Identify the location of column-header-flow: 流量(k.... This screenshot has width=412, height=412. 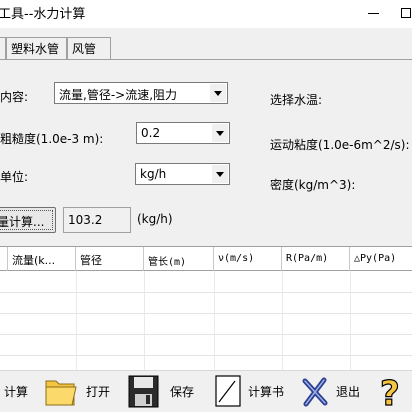
(42, 259).